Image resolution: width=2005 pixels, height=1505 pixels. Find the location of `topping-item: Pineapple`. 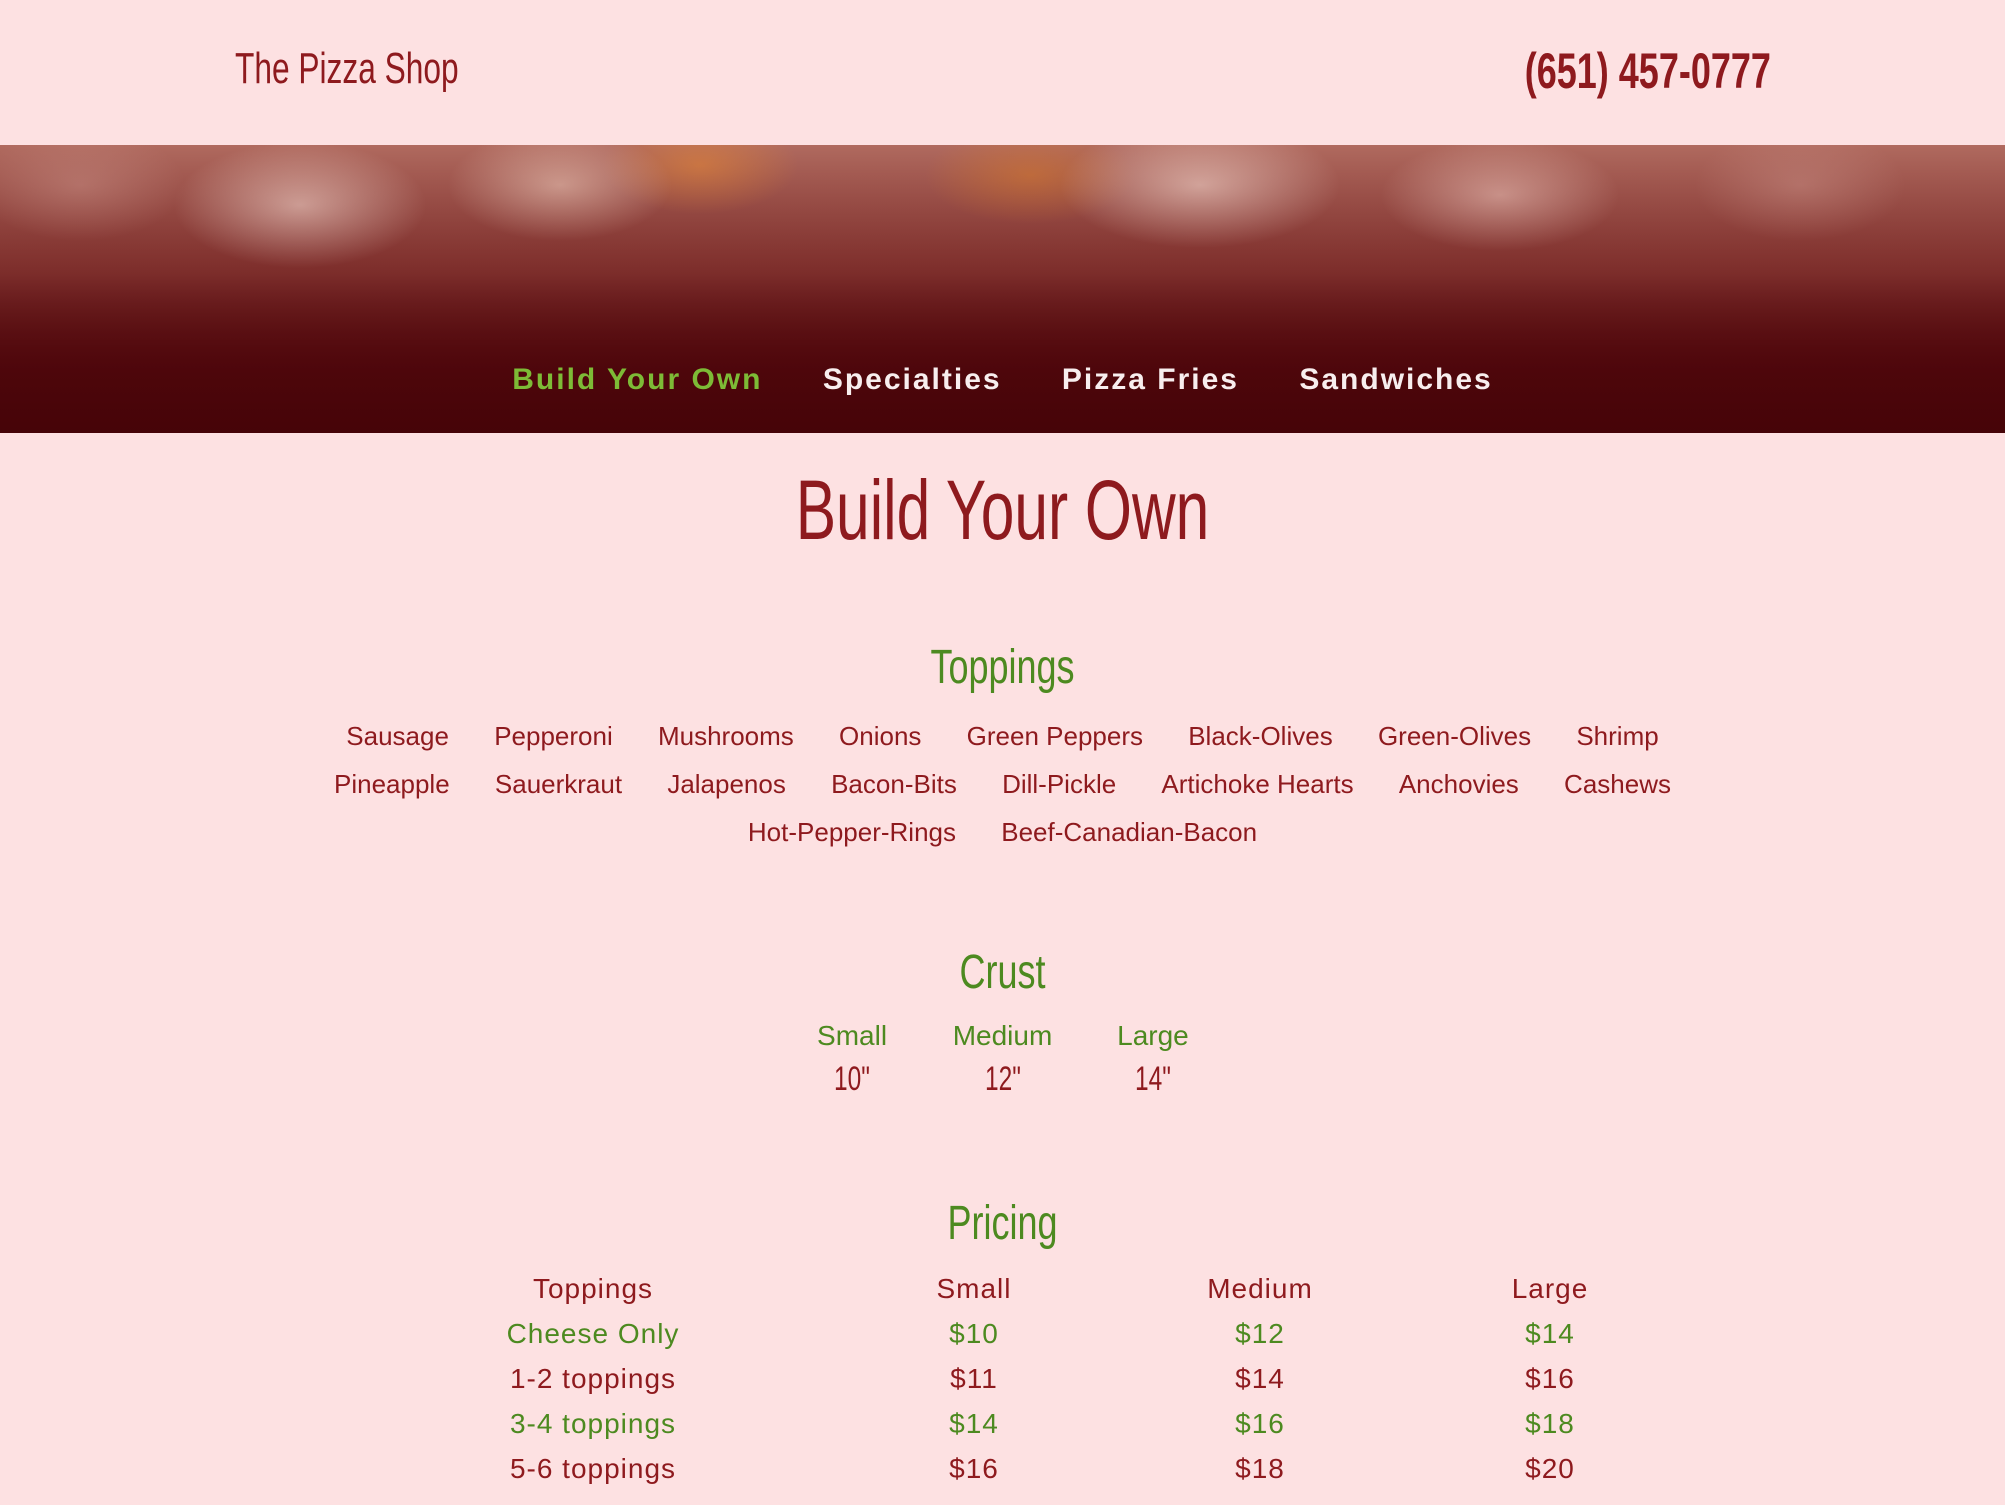

topping-item: Pineapple is located at coordinates (392, 784).